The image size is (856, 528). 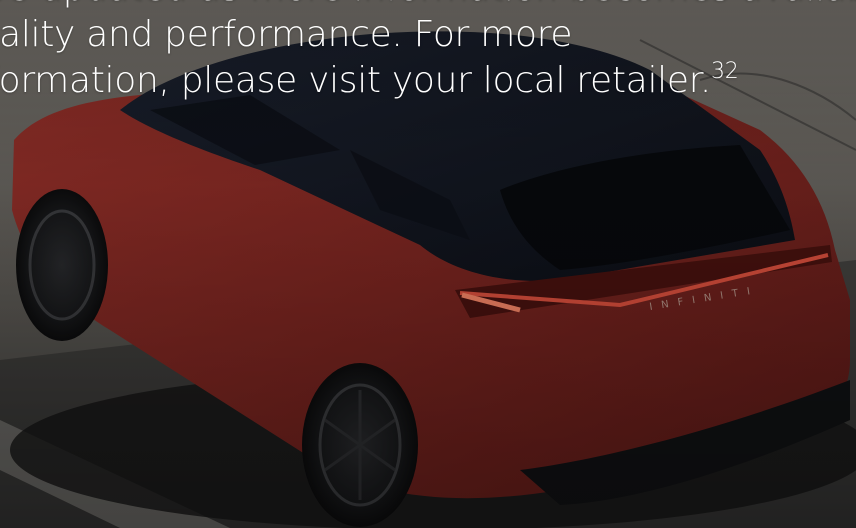 I want to click on footnote-marker: 32, so click(x=725, y=71).